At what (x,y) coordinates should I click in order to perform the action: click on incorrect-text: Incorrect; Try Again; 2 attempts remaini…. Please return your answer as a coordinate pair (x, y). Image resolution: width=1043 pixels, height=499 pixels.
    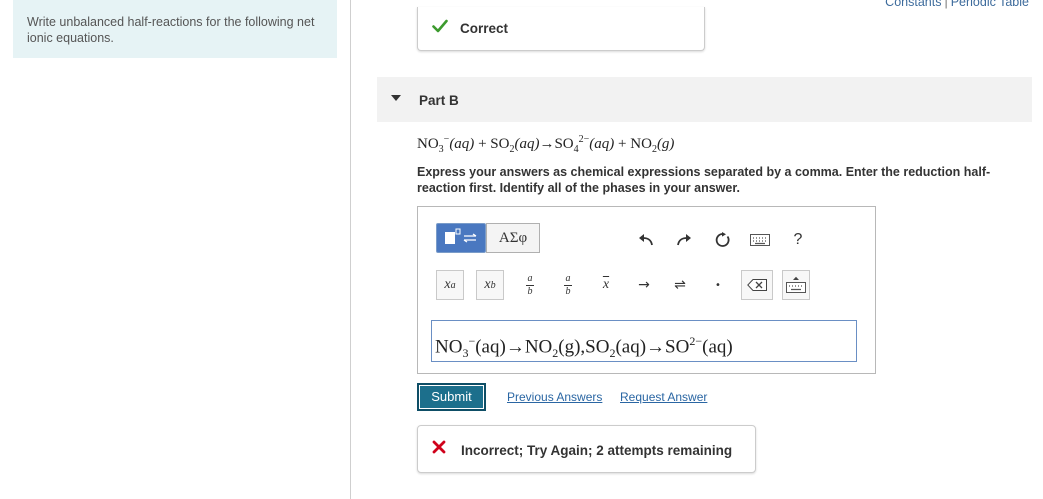
    Looking at the image, I should click on (597, 450).